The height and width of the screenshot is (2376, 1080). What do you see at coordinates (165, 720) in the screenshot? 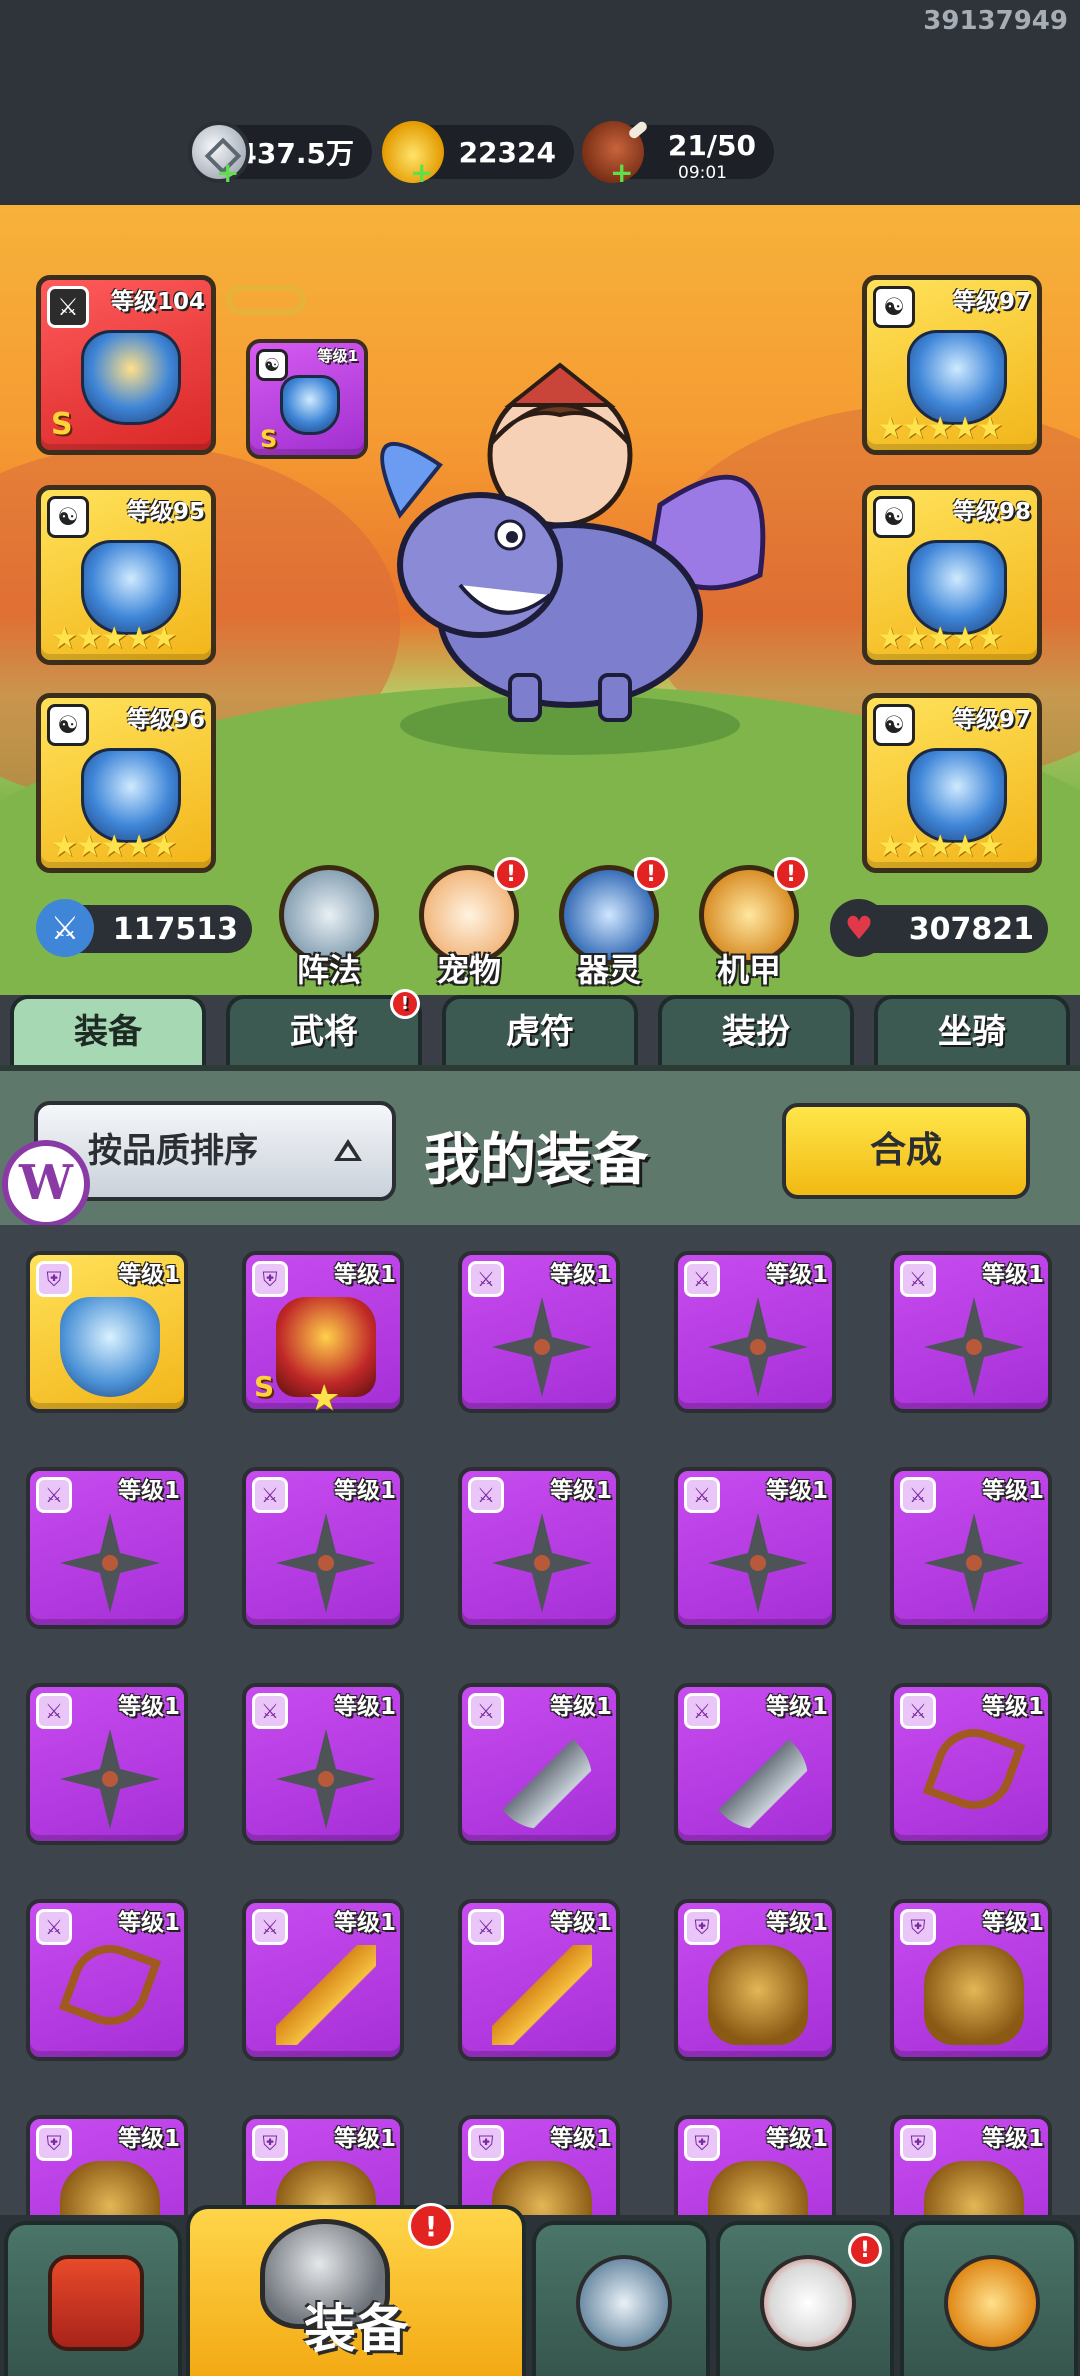
I see `slot-level: 等级96` at bounding box center [165, 720].